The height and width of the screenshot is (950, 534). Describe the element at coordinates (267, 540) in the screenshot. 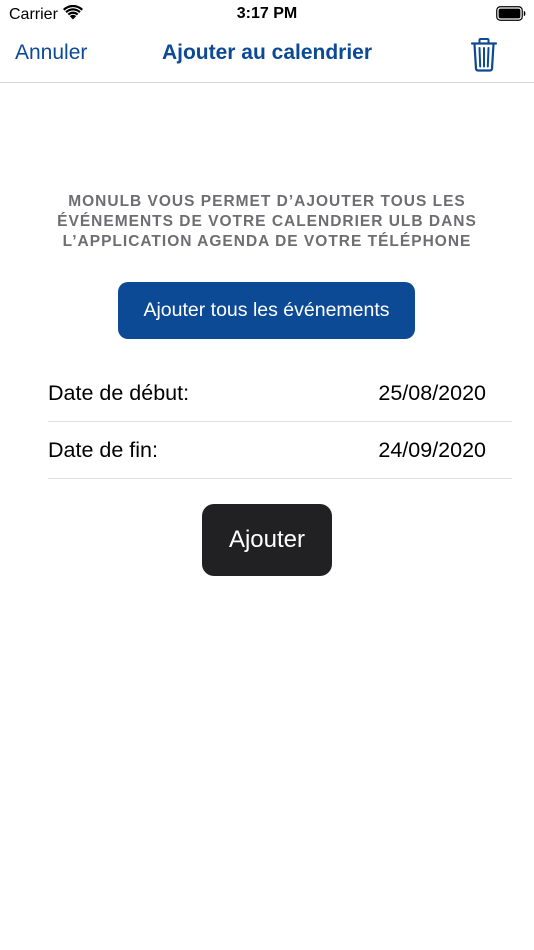

I see `add-button: Ajouter` at that location.